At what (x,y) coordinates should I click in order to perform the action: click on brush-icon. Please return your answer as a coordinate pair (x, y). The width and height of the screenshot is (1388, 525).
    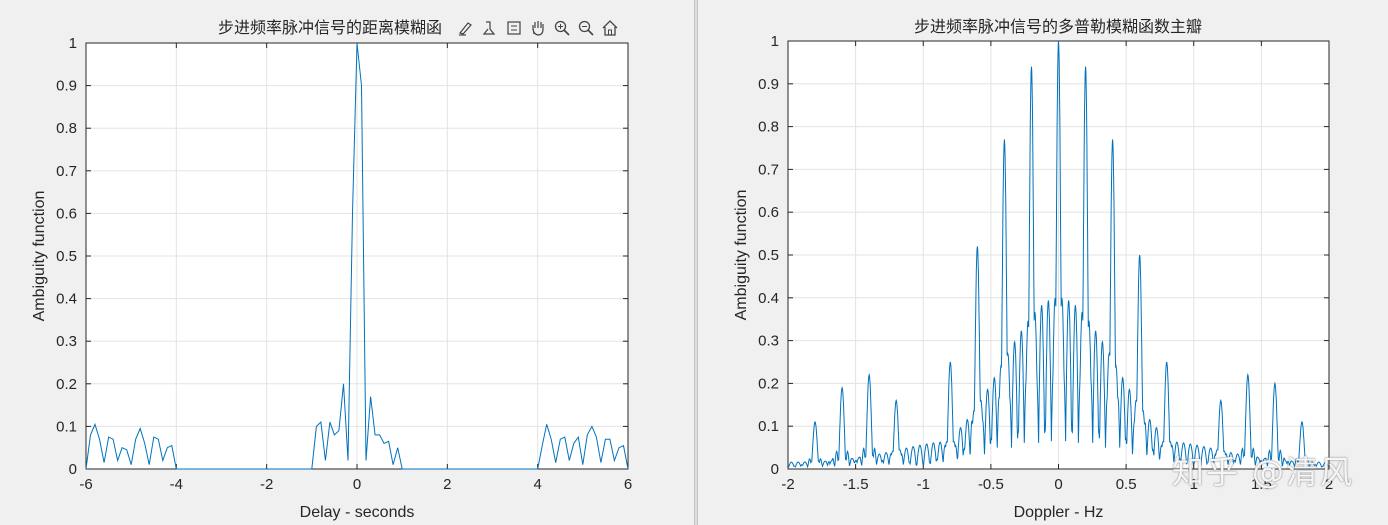
    Looking at the image, I should click on (466, 28).